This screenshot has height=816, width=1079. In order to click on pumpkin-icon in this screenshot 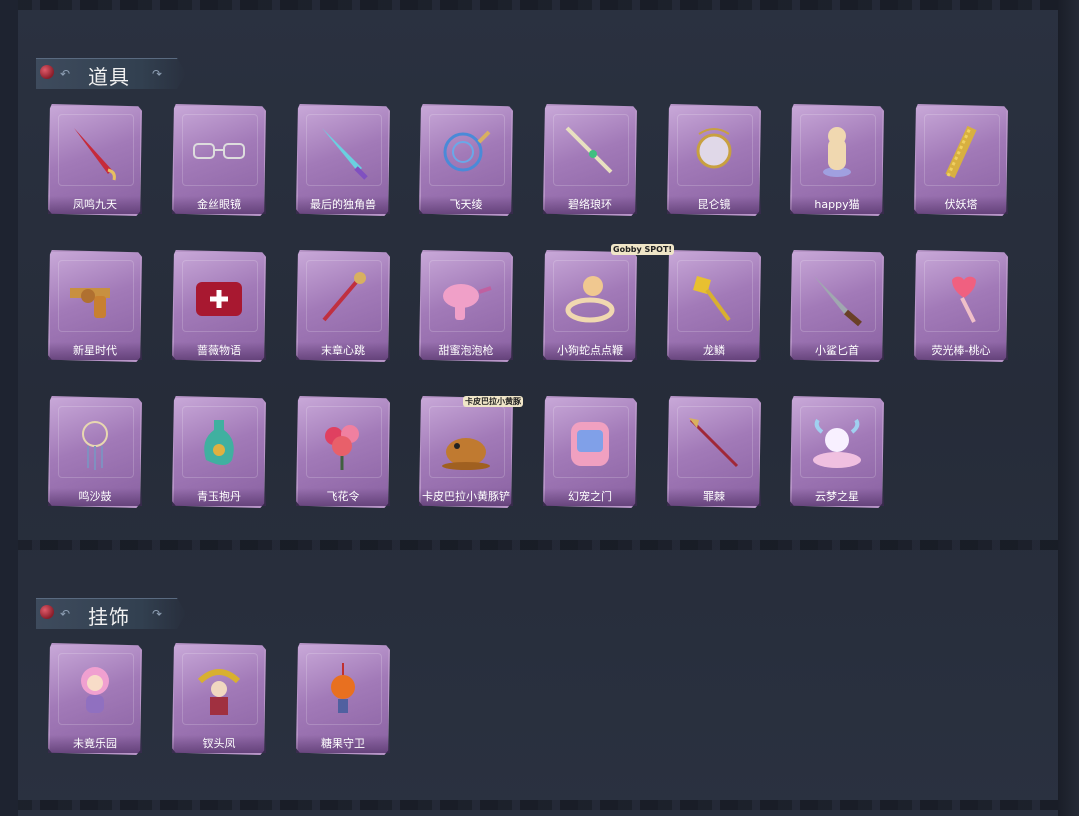, I will do `click(343, 690)`.